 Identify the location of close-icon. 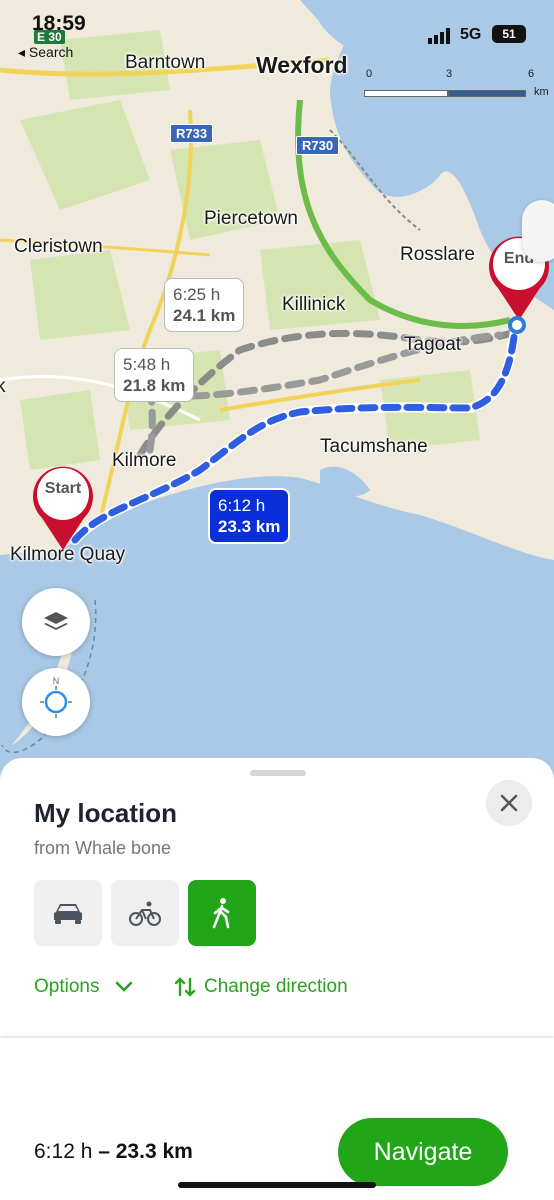
(509, 803).